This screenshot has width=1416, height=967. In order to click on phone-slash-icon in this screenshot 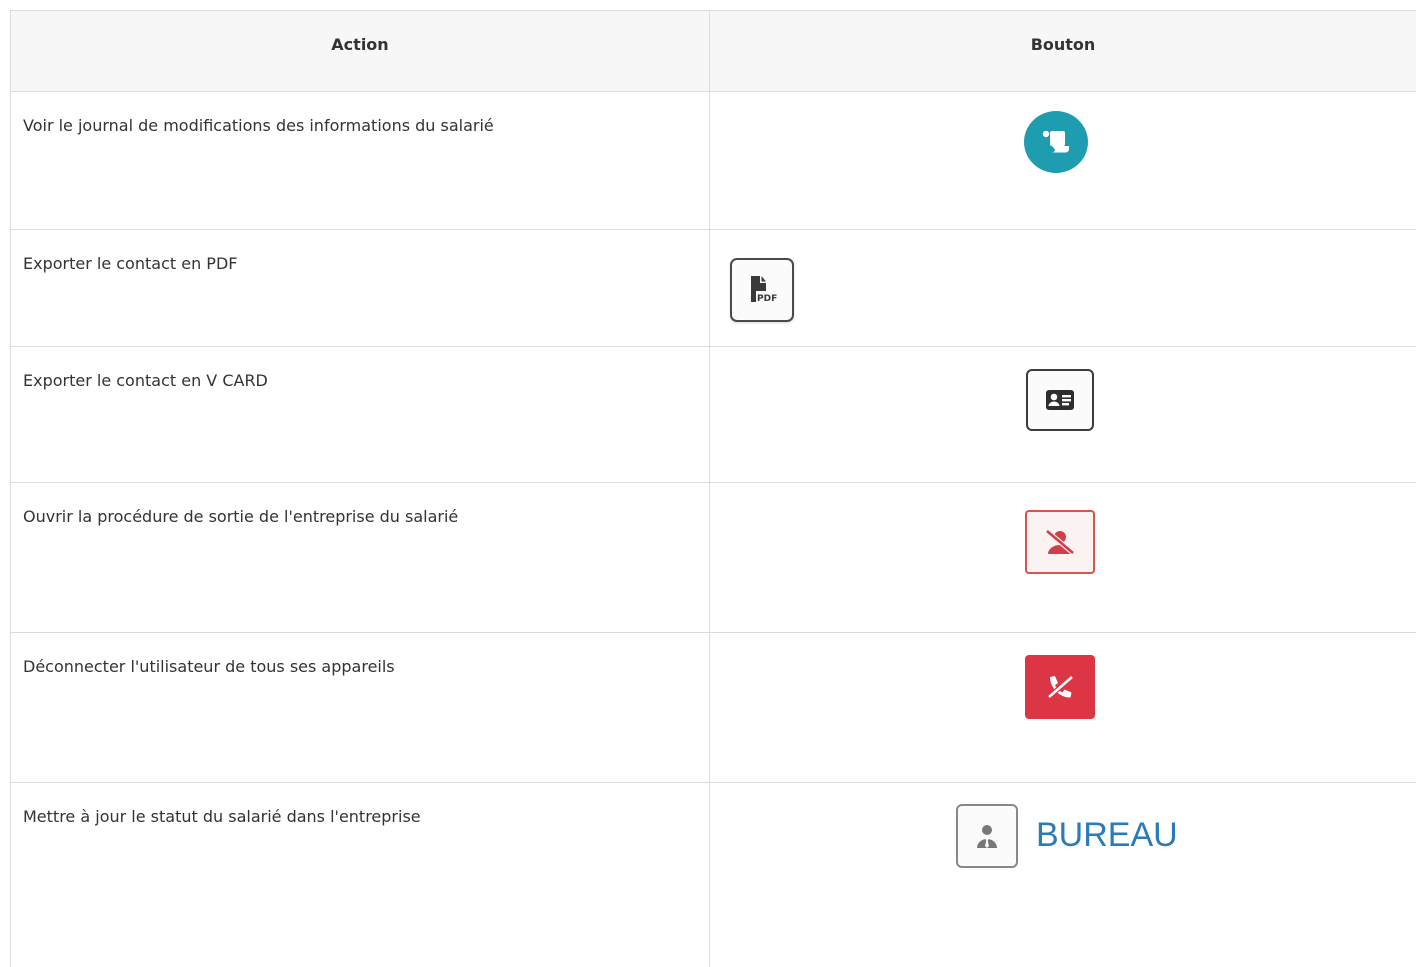, I will do `click(1060, 687)`.